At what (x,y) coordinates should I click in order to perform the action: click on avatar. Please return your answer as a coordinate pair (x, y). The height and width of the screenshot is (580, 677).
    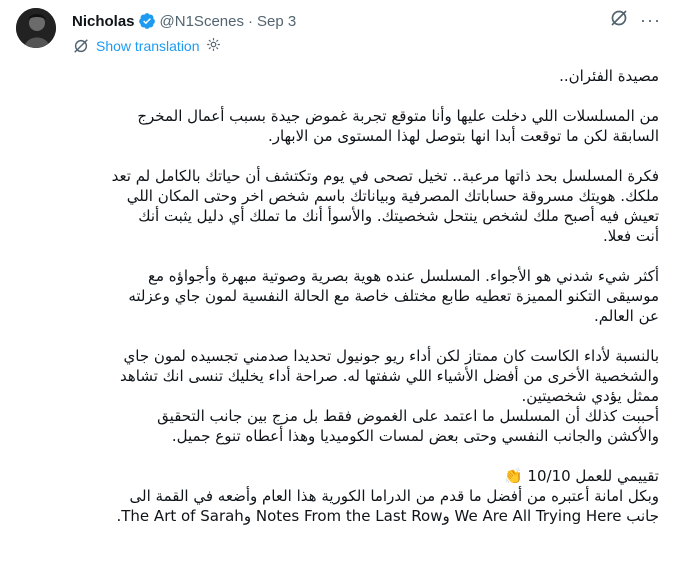
    Looking at the image, I should click on (36, 28).